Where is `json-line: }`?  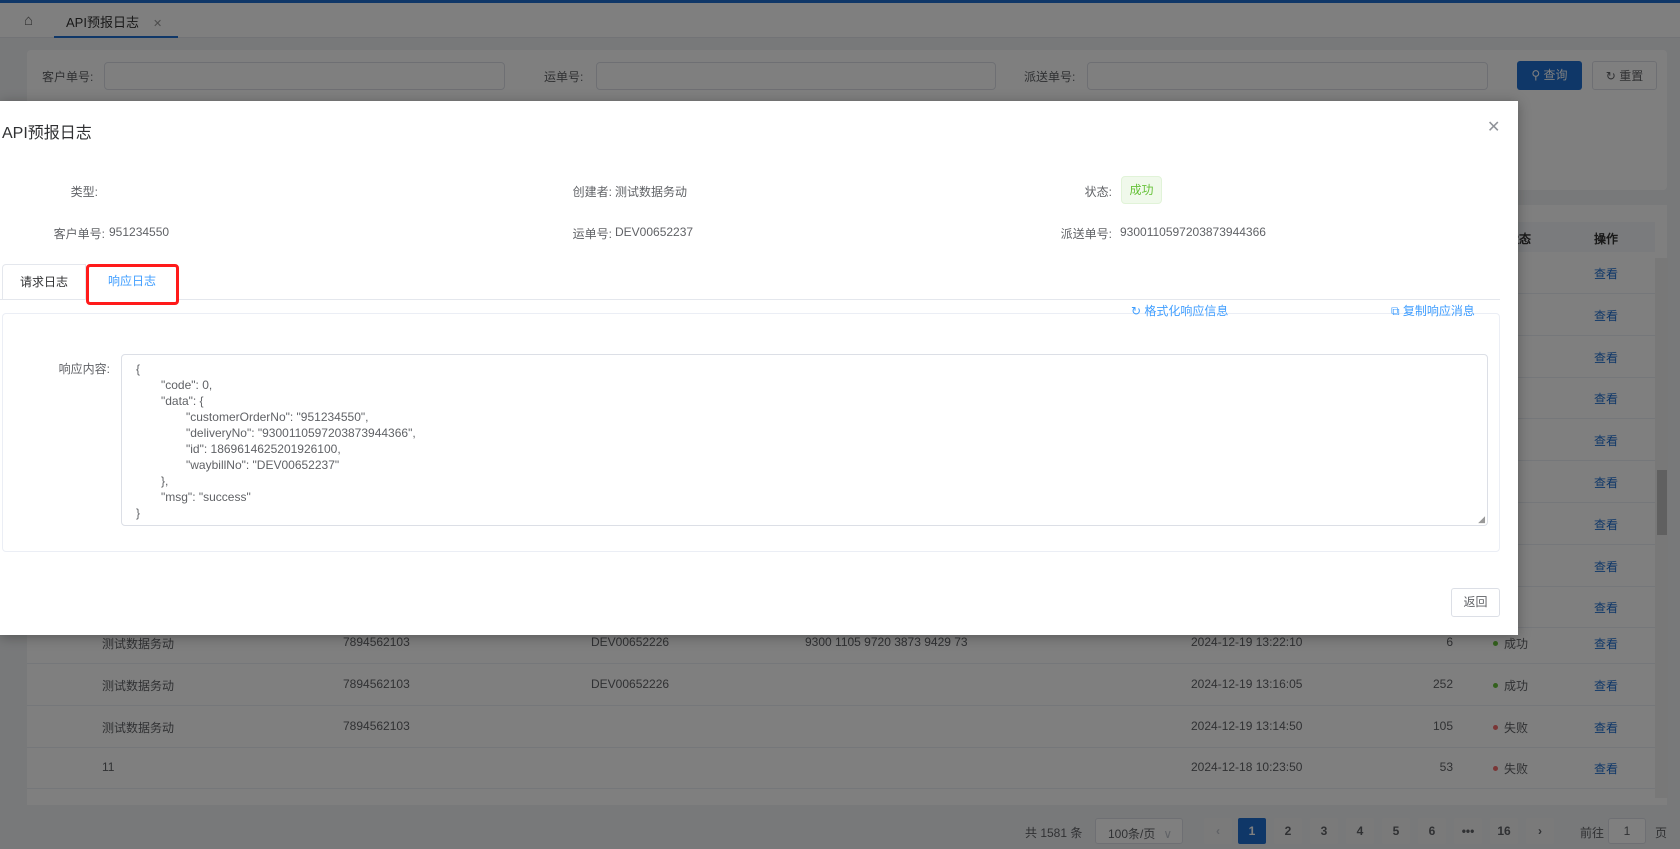
json-line: } is located at coordinates (138, 513).